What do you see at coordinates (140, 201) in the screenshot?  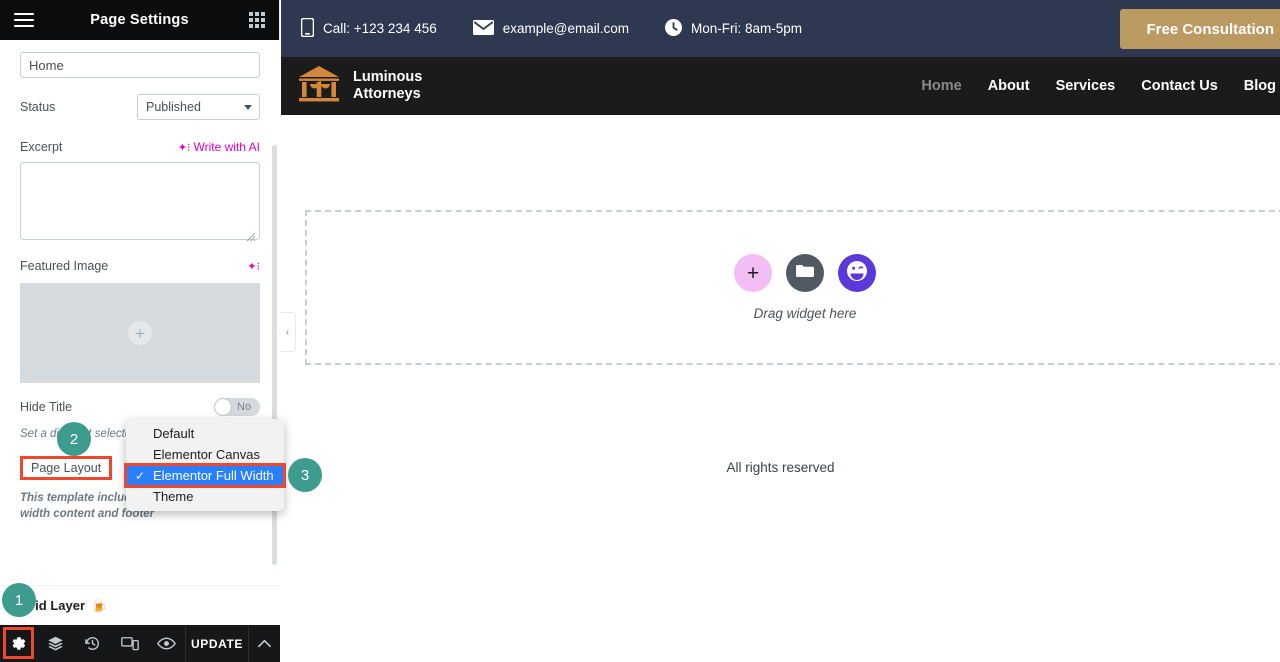 I see `excerpt-textarea` at bounding box center [140, 201].